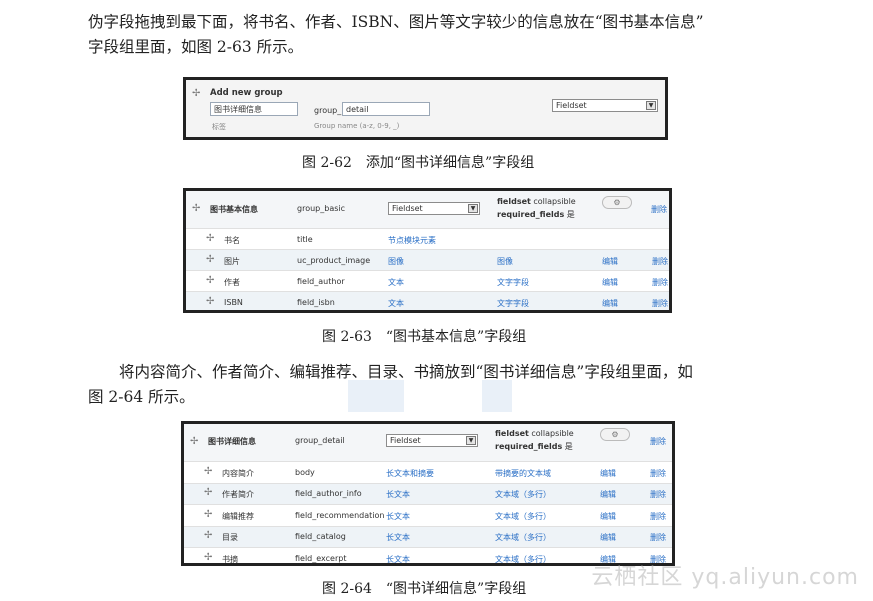 Image resolution: width=873 pixels, height=601 pixels. Describe the element at coordinates (233, 302) in the screenshot. I see `field-label: ISBN` at that location.